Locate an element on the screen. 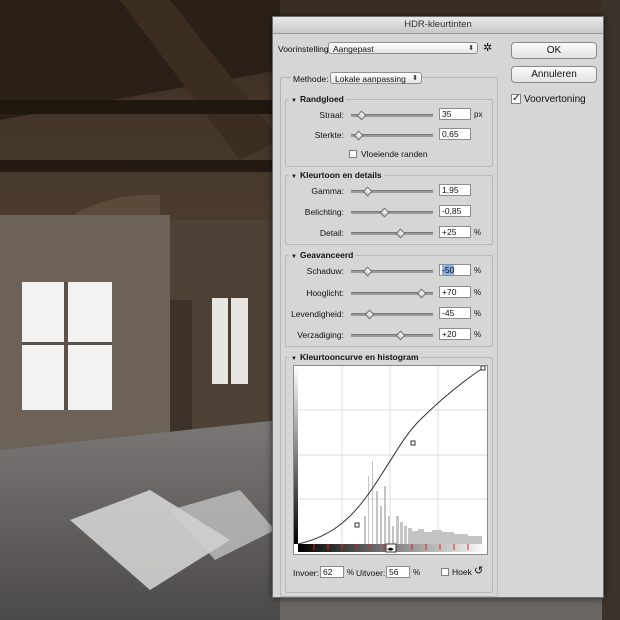  method-select: Lokale aanpassing ⬍ is located at coordinates (376, 78).